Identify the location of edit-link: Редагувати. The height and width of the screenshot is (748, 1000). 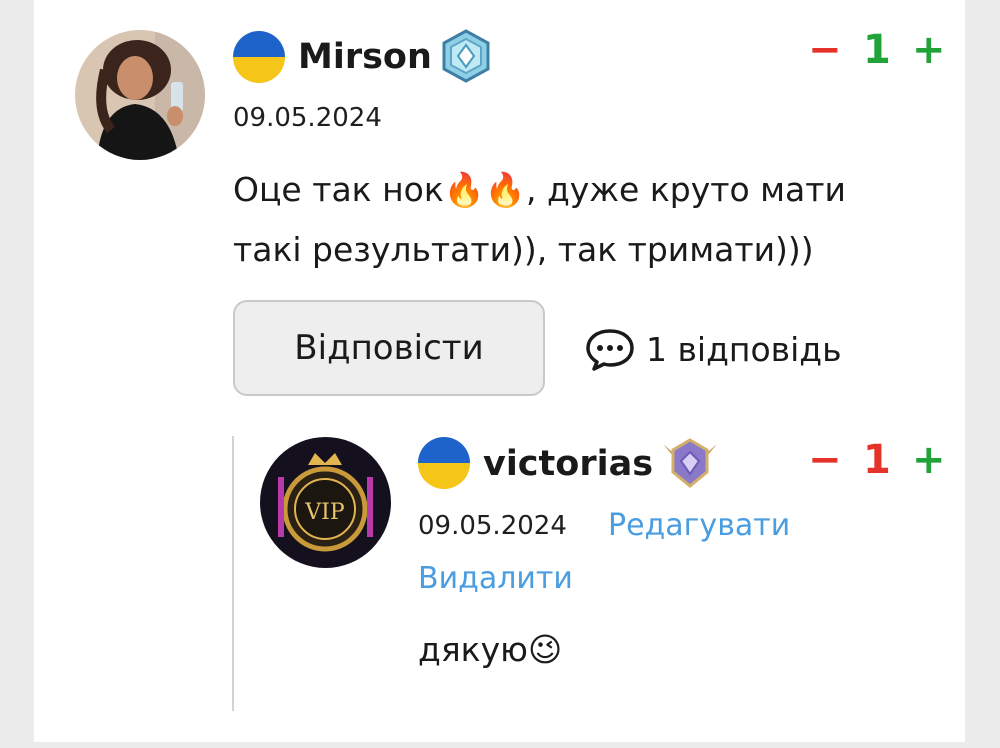
(699, 525).